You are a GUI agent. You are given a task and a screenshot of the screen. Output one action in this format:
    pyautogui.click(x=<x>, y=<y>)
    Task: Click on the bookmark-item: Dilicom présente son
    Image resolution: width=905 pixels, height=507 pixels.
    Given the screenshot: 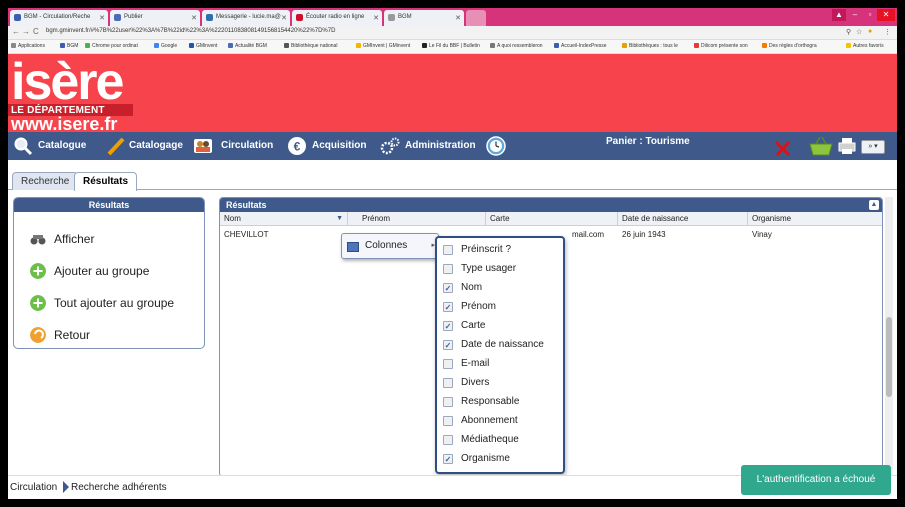 What is the action you would take?
    pyautogui.click(x=721, y=46)
    